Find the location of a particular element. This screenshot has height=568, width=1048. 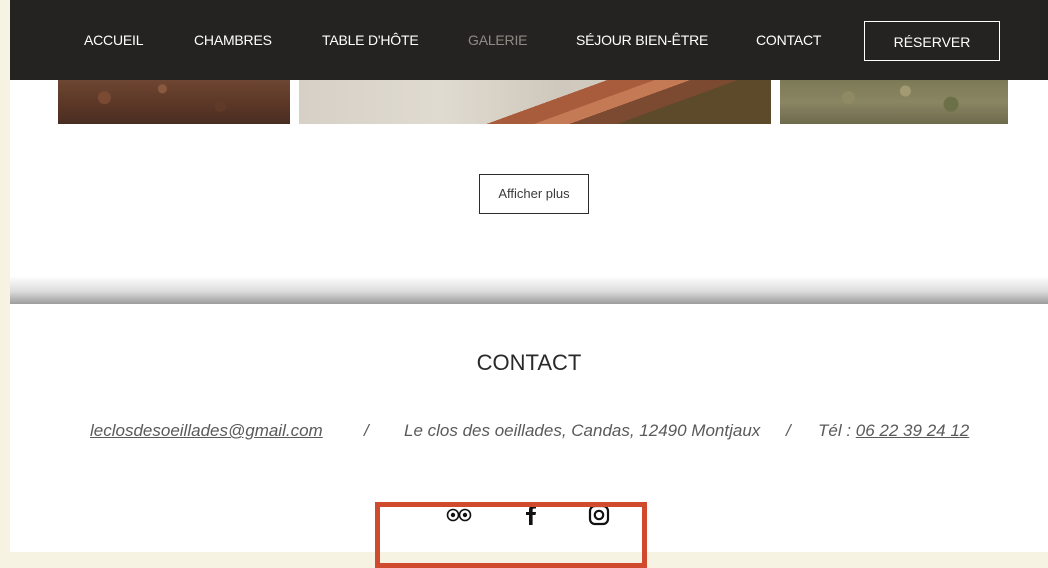

nav-item-table-d-hote: TABLE D'HÔTE is located at coordinates (370, 40).